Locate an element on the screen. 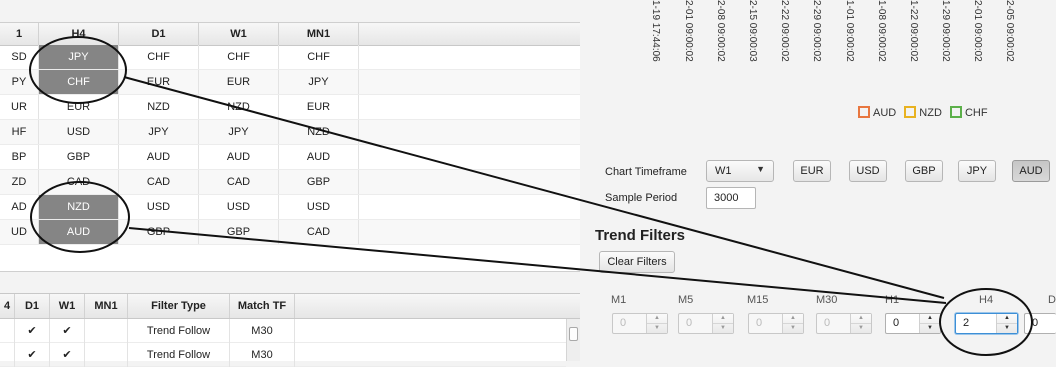 The image size is (1056, 367). table-cell: BP is located at coordinates (19, 157).